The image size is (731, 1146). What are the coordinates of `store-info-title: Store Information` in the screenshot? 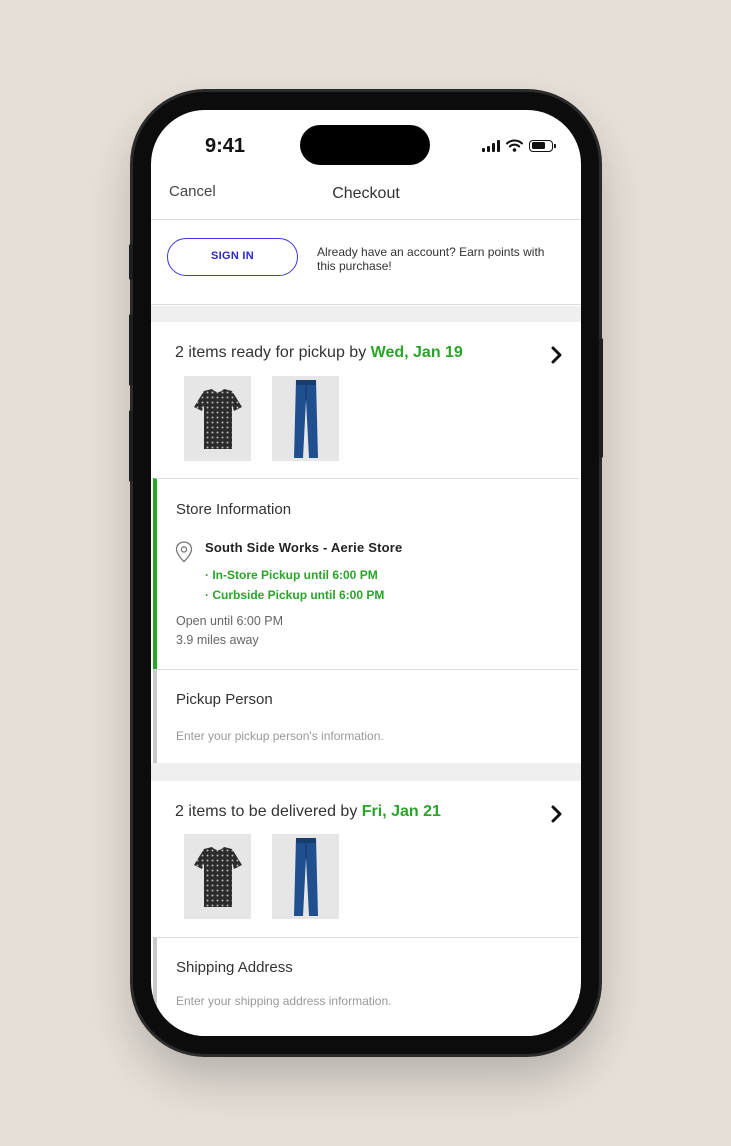 It's located at (234, 509).